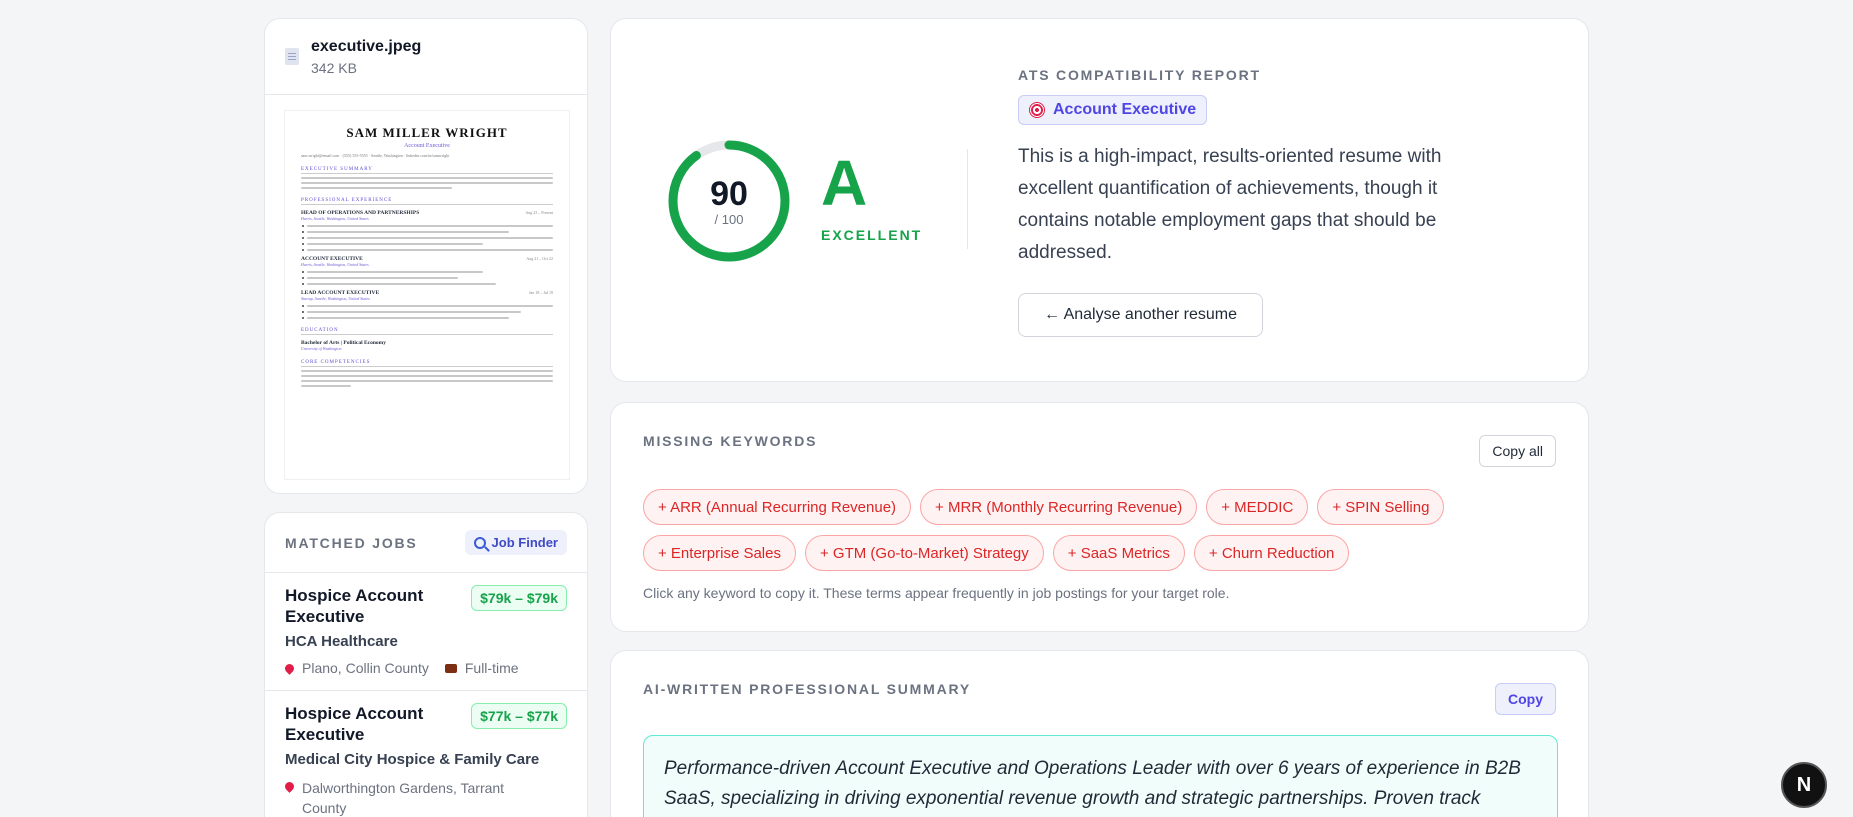  I want to click on job-type: Full-time, so click(491, 668).